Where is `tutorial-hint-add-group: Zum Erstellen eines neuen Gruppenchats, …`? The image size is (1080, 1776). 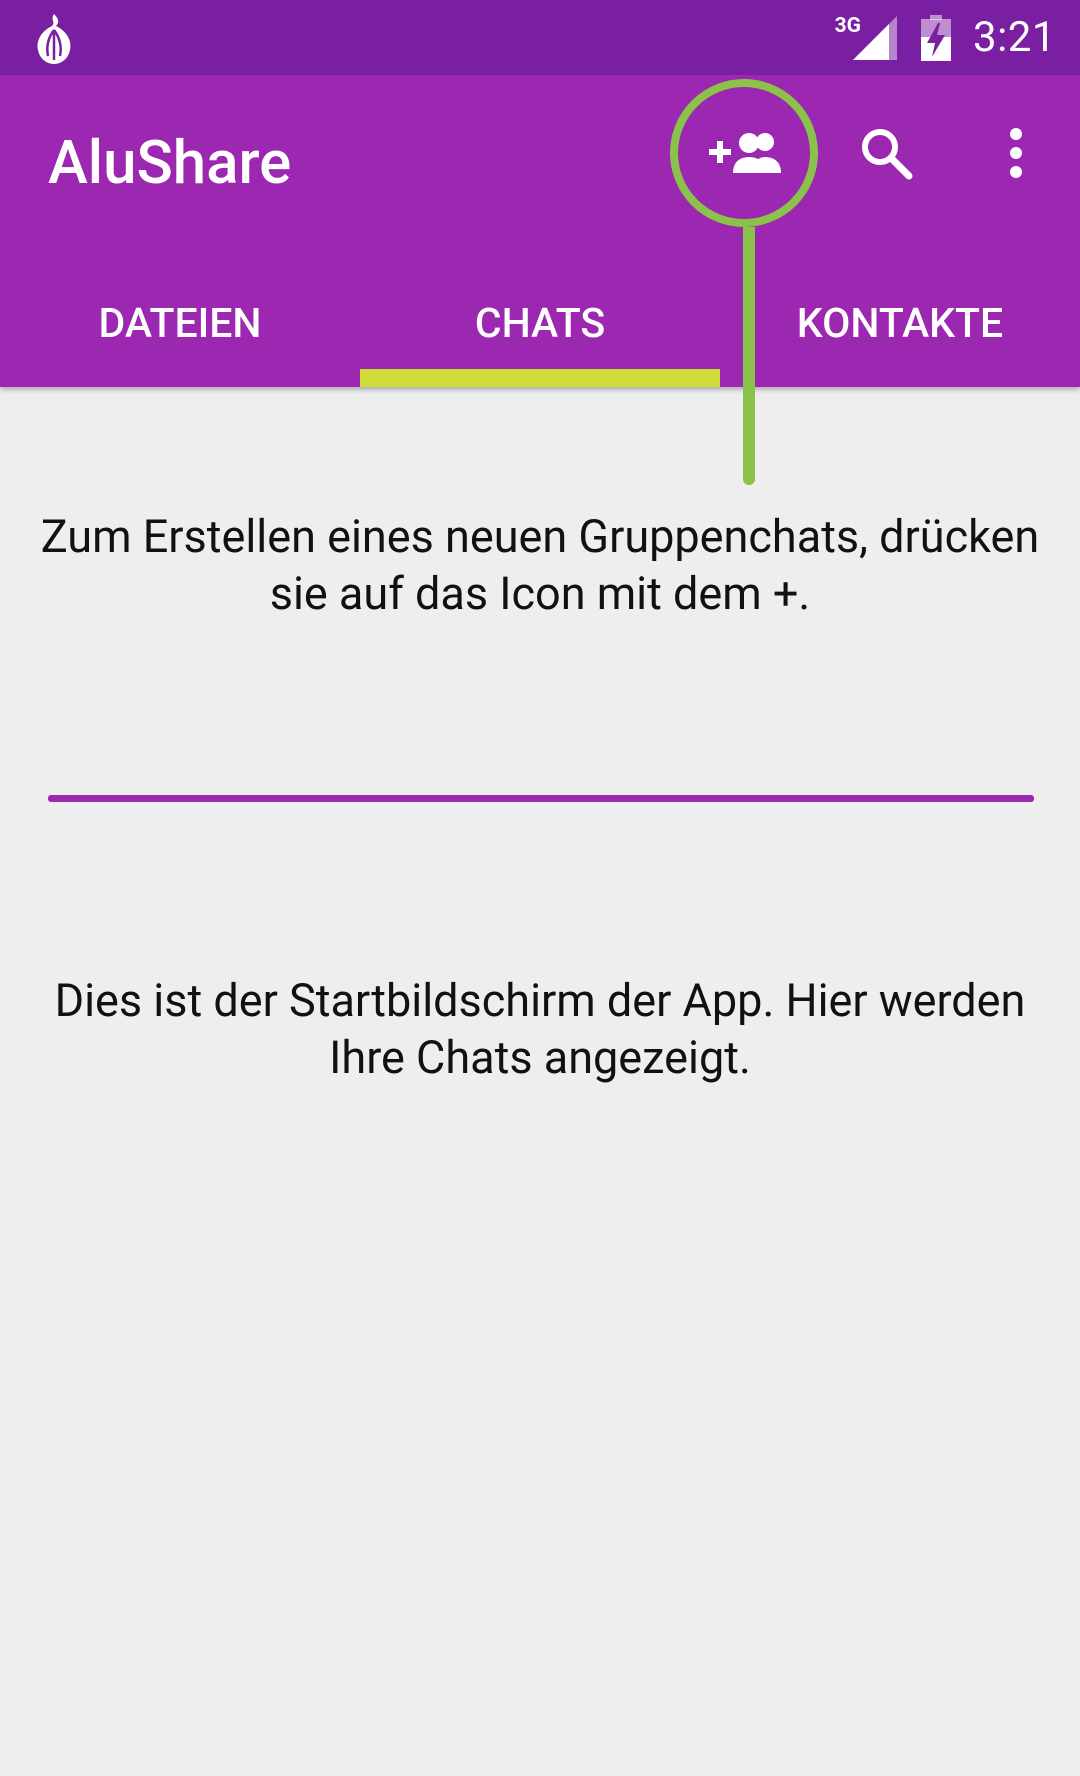
tutorial-hint-add-group: Zum Erstellen eines neuen Gruppenchats, … is located at coordinates (540, 565).